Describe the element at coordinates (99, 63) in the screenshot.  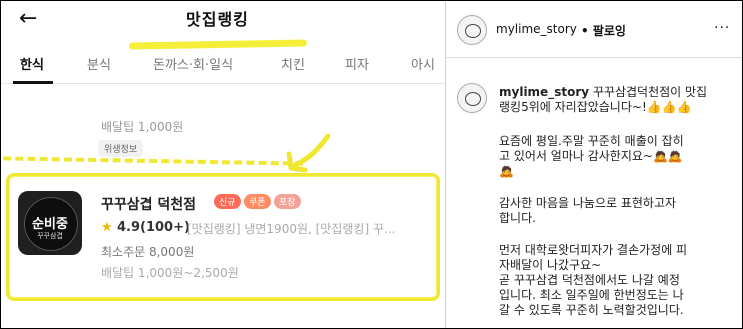
I see `tab-snack: 분식` at that location.